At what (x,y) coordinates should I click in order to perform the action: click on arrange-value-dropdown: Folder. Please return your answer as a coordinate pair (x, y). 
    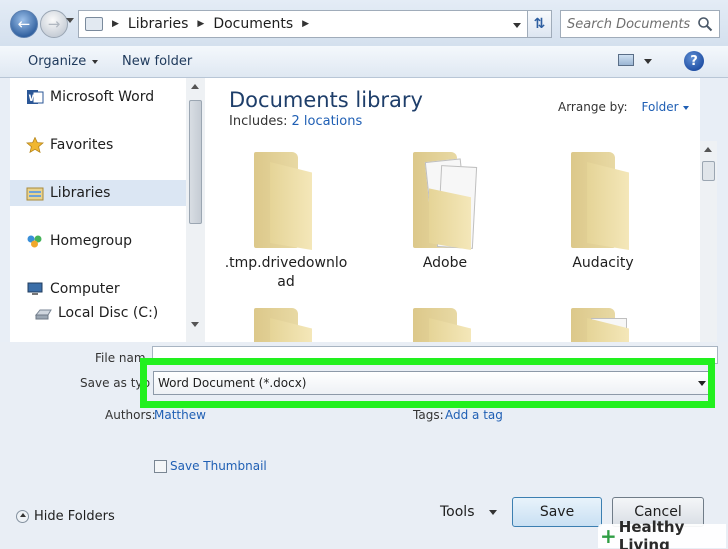
    Looking at the image, I should click on (660, 107).